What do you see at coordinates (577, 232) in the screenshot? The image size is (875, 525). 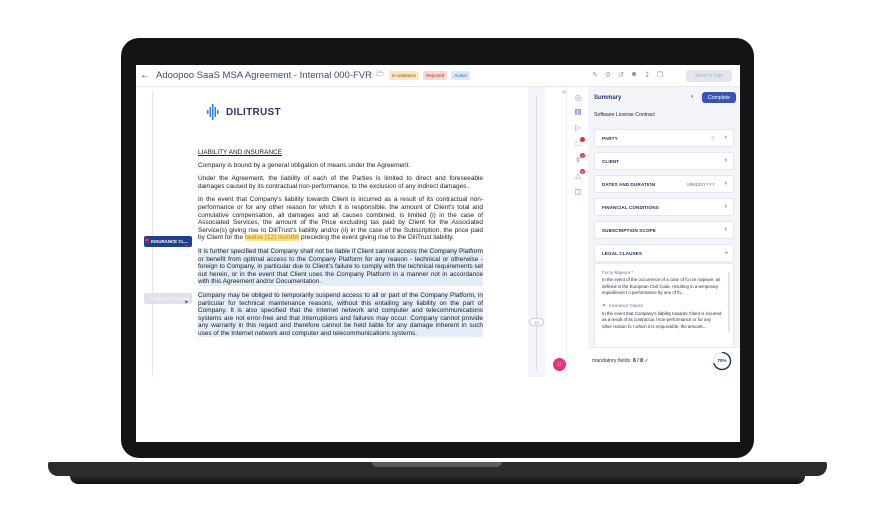 I see `side-icon-rail: ◎ ▤ ▷ □ ♯ △ ◫ 2 6` at bounding box center [577, 232].